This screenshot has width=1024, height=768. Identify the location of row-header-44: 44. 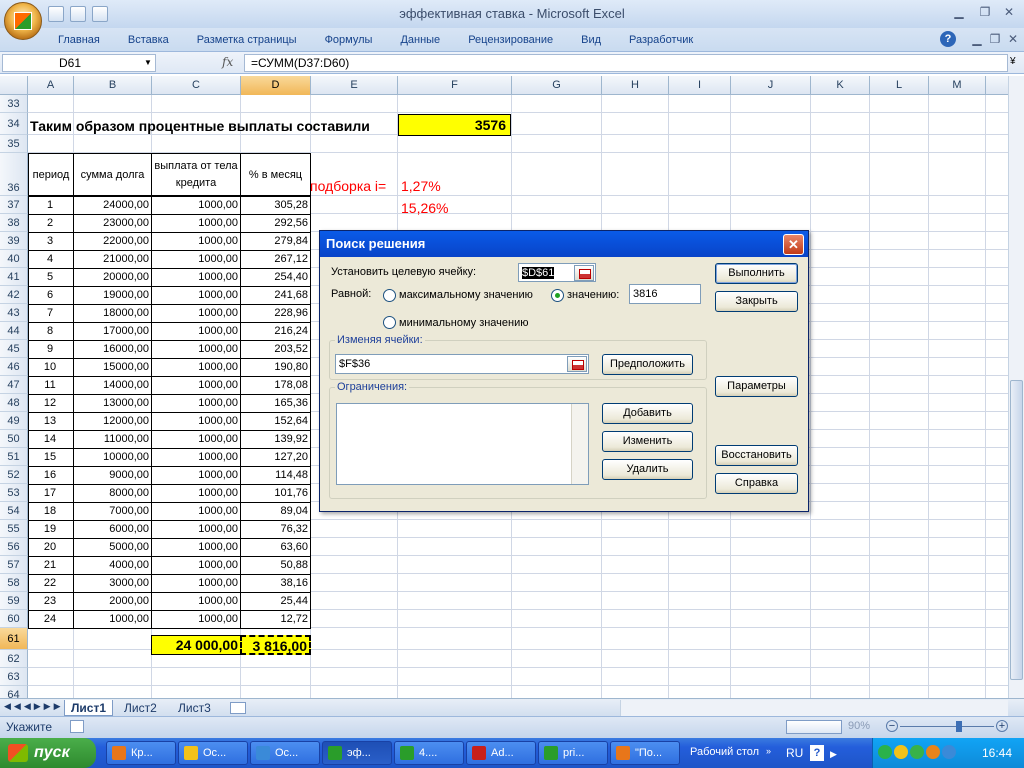
(14, 331).